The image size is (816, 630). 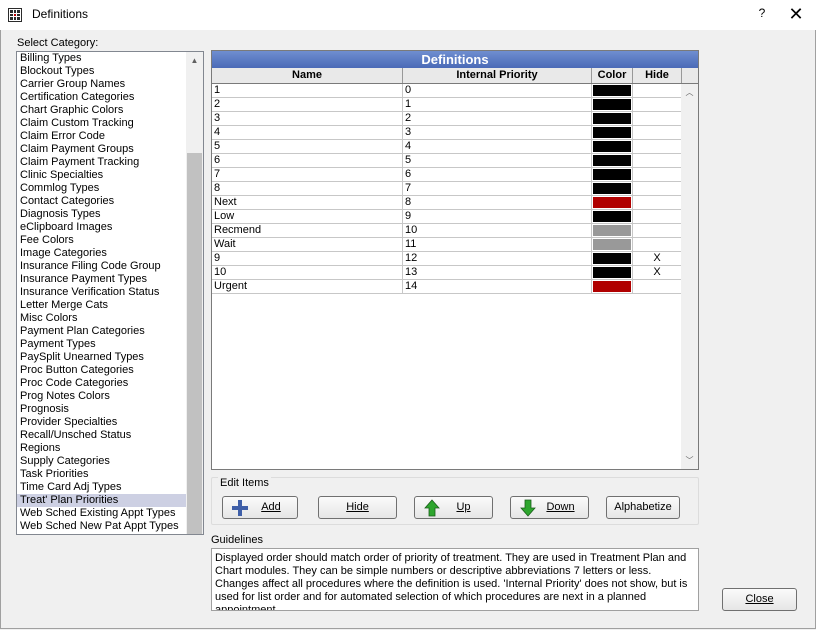 What do you see at coordinates (102, 292) in the screenshot?
I see `category-item: Insurance Verification Status` at bounding box center [102, 292].